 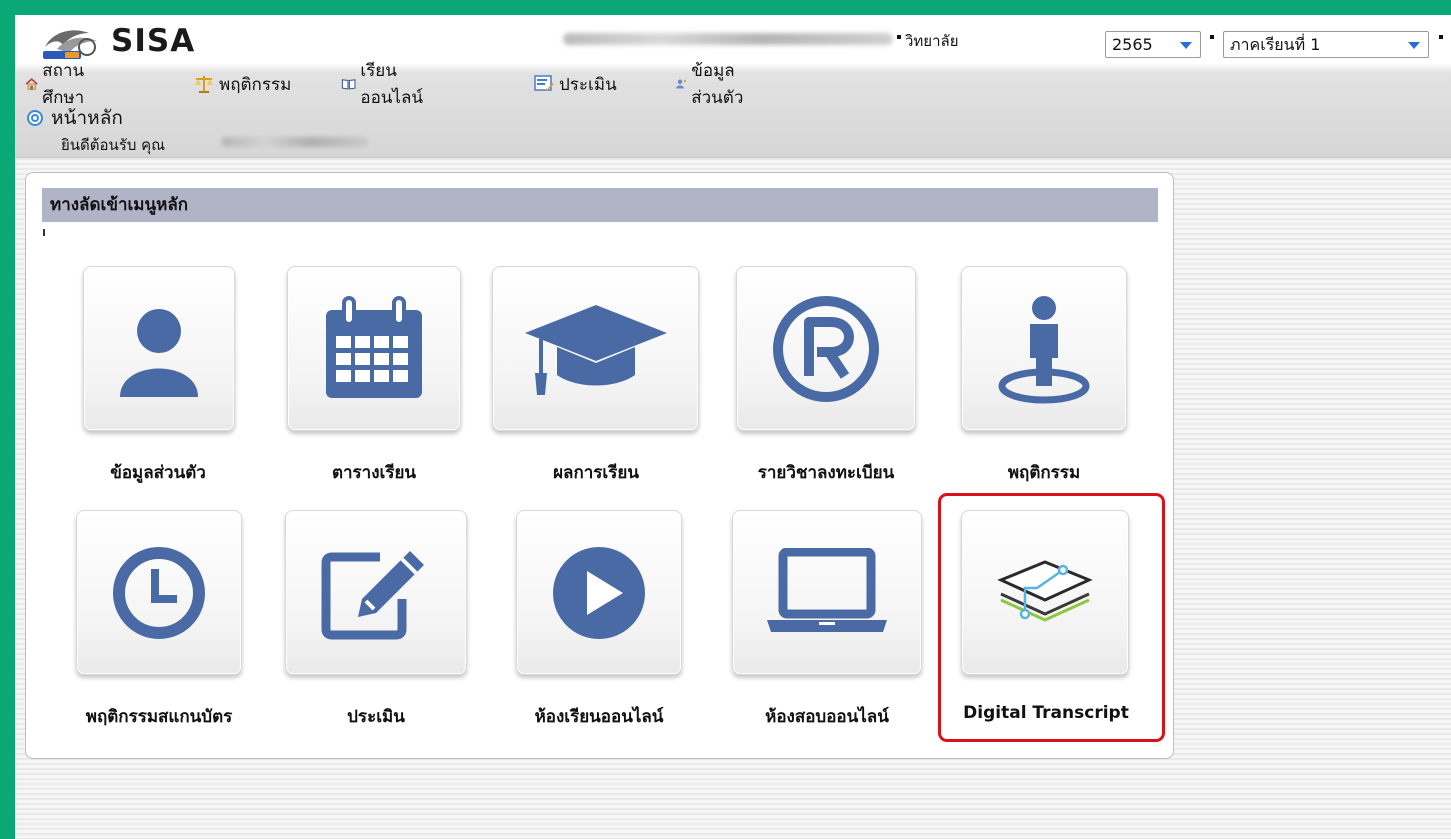 I want to click on person-location-icon, so click(x=1044, y=349).